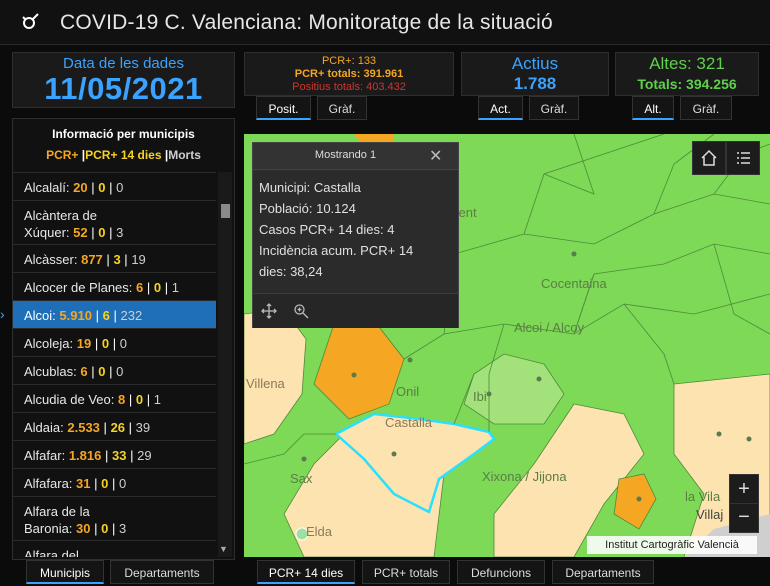 The height and width of the screenshot is (586, 770). Describe the element at coordinates (51, 552) in the screenshot. I see `municipality-name: Alfara del` at that location.